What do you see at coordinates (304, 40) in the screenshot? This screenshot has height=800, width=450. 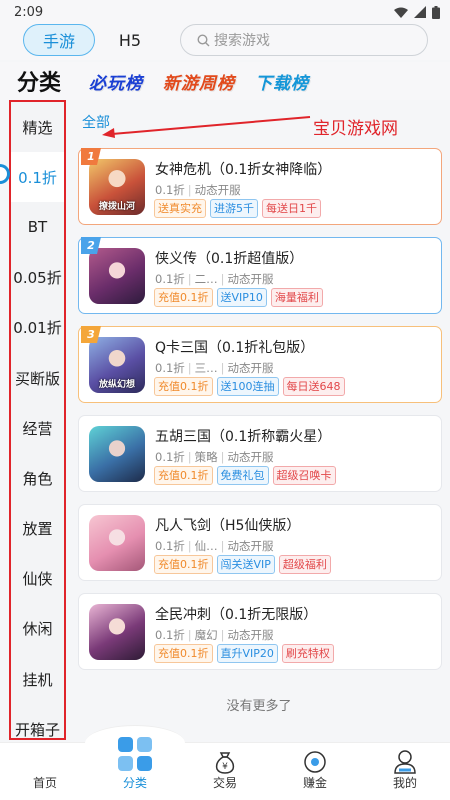 I see `search-input: 搜索游戏` at bounding box center [304, 40].